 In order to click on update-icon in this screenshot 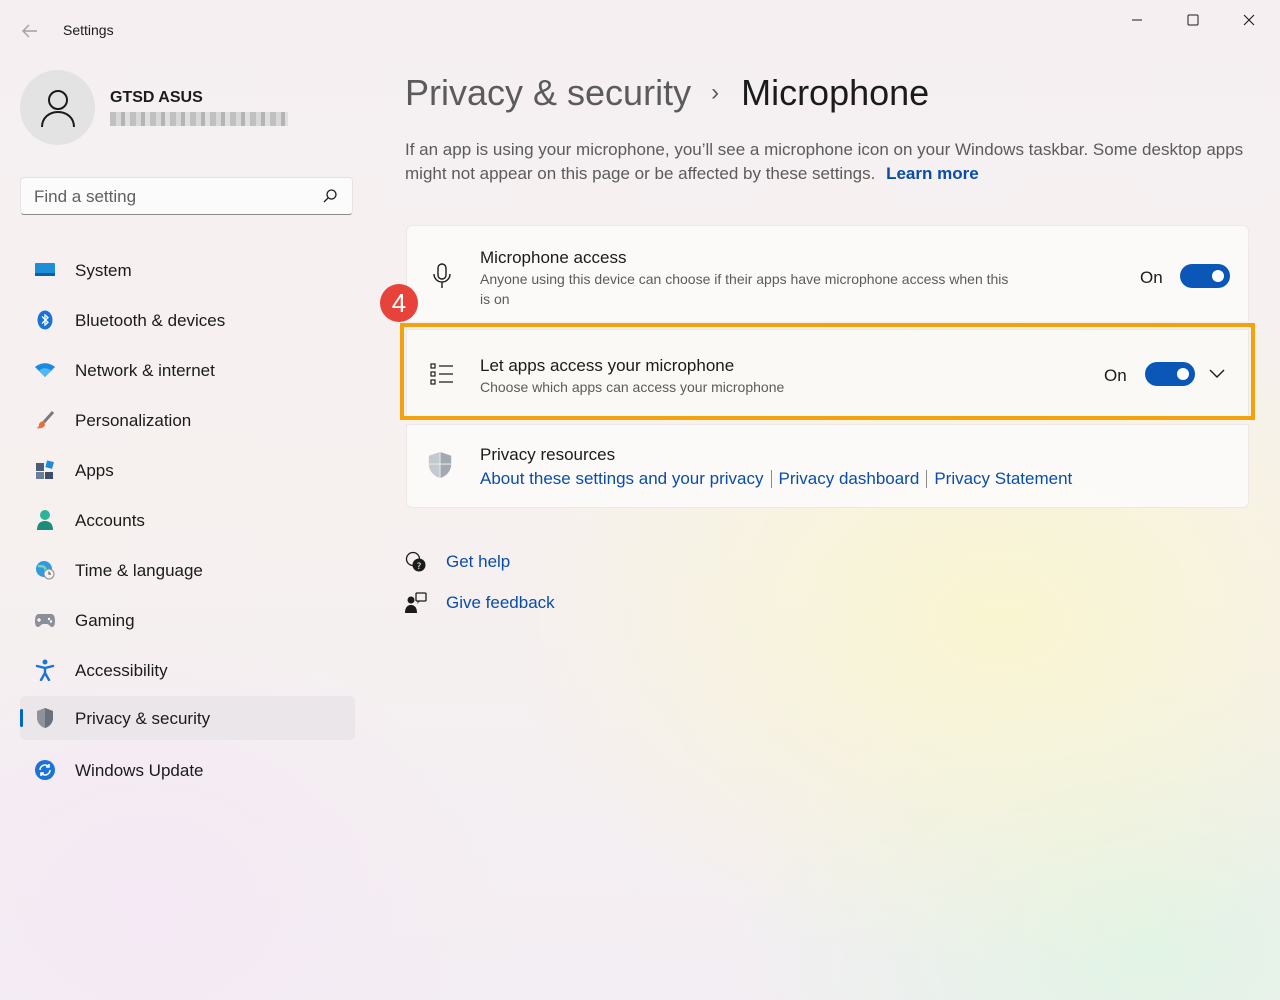, I will do `click(45, 770)`.